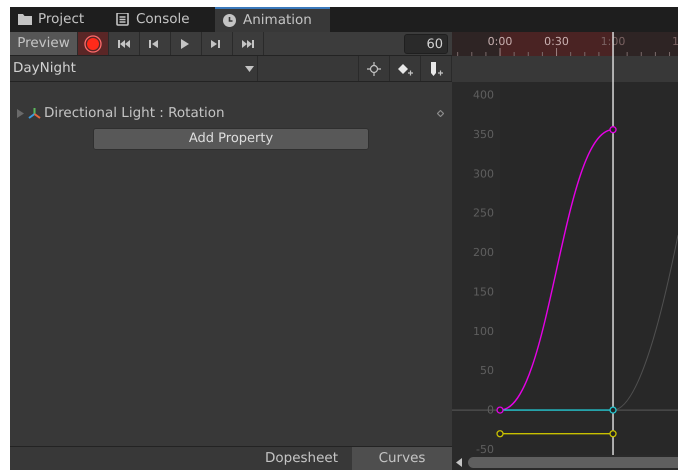  I want to click on first-frame-icon, so click(124, 43).